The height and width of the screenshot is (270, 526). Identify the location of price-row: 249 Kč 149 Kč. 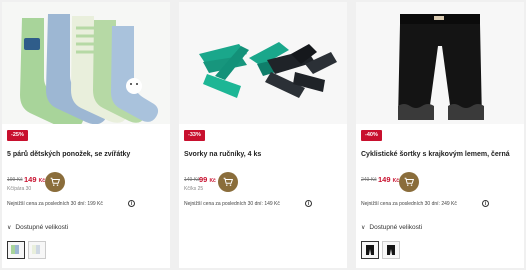
(441, 183).